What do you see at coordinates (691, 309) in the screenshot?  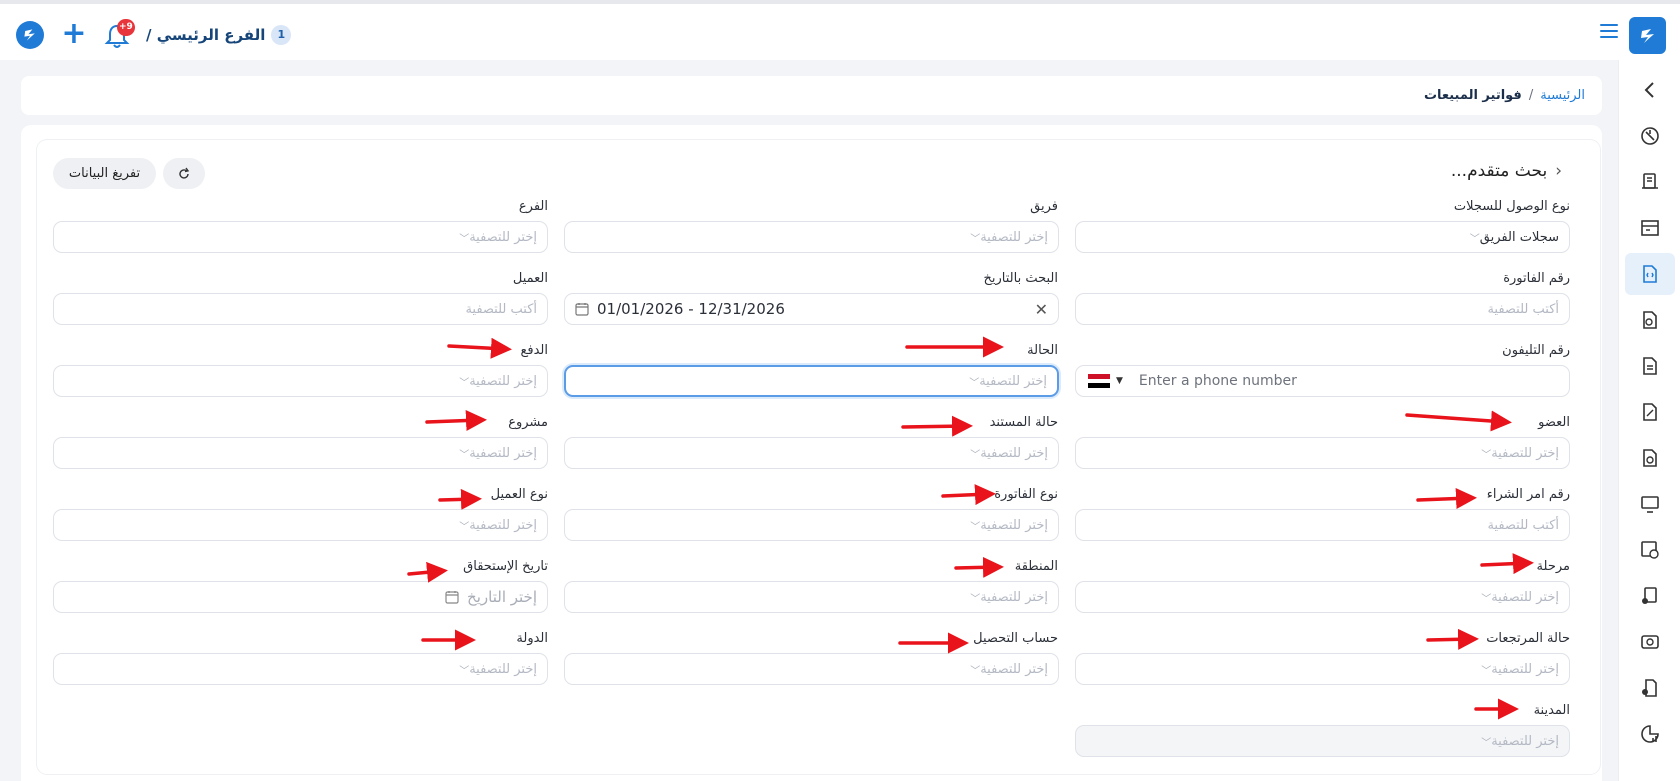 I see `date-range-value: 01/01/2026 - 12/31/2026` at bounding box center [691, 309].